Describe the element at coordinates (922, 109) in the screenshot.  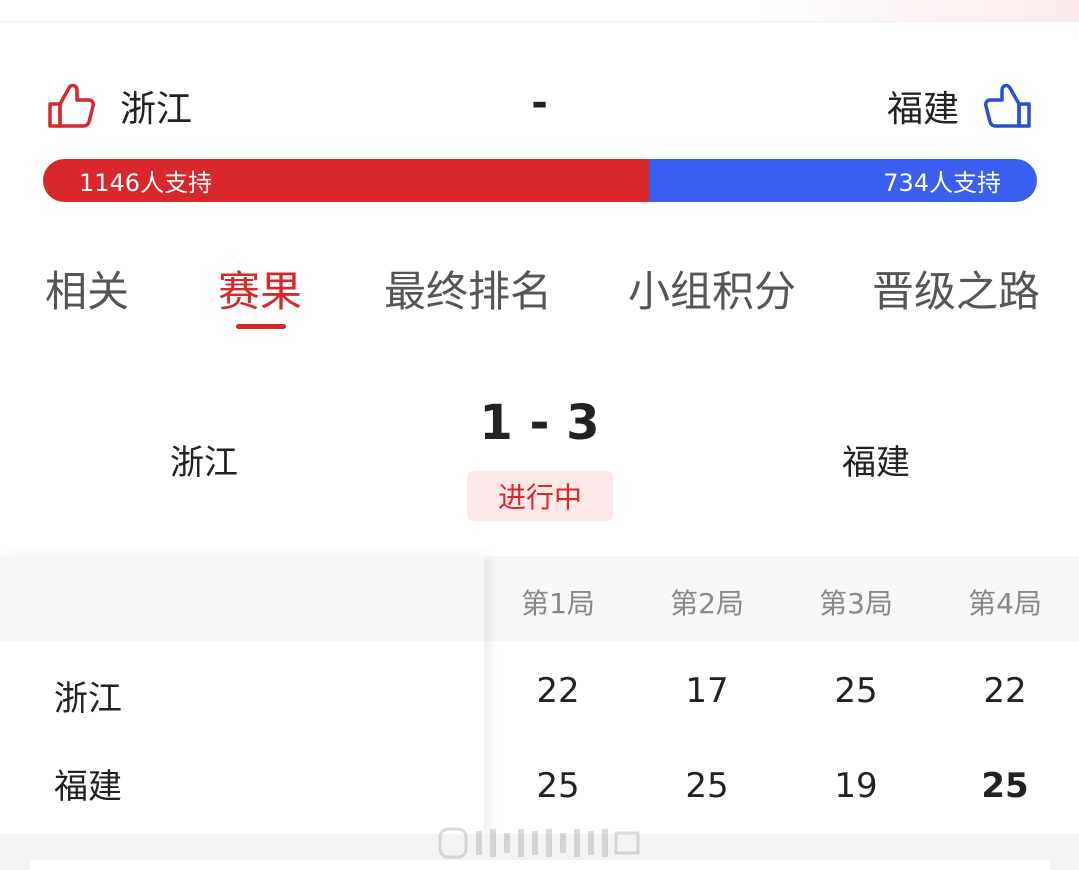
I see `away-team-name: 福建` at that location.